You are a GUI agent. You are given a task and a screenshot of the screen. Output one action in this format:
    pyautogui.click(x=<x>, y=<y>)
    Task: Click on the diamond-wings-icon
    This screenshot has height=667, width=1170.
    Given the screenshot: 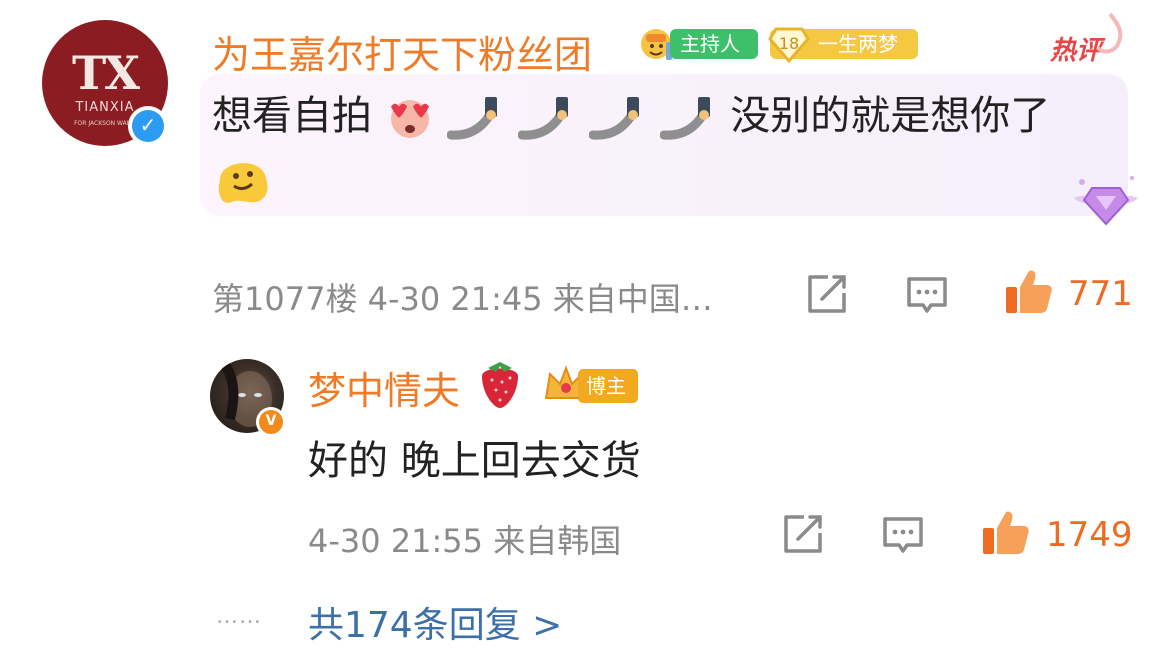 What is the action you would take?
    pyautogui.click(x=1106, y=201)
    